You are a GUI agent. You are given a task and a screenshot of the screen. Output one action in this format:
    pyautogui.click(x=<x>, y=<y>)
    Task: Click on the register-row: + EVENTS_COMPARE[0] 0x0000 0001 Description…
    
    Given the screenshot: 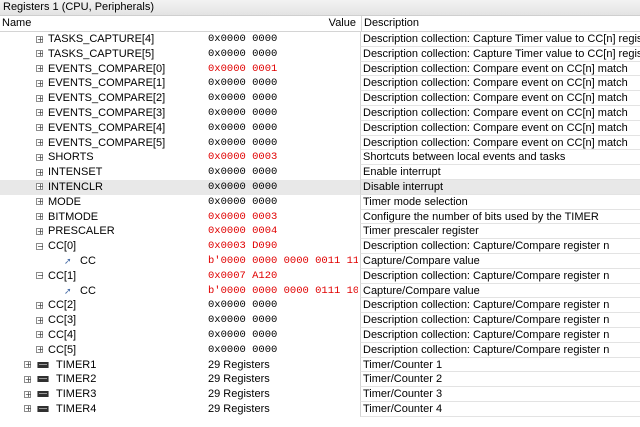 What is the action you would take?
    pyautogui.click(x=320, y=69)
    